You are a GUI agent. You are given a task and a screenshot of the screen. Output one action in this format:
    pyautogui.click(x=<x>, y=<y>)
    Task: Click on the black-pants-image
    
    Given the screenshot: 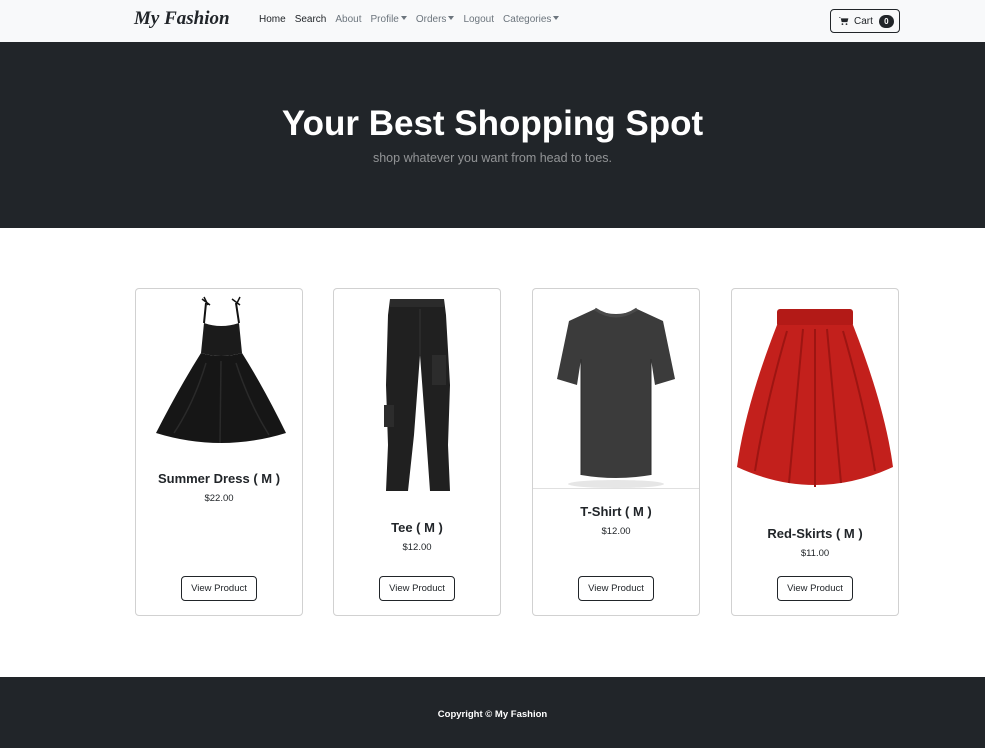 What is the action you would take?
    pyautogui.click(x=417, y=394)
    